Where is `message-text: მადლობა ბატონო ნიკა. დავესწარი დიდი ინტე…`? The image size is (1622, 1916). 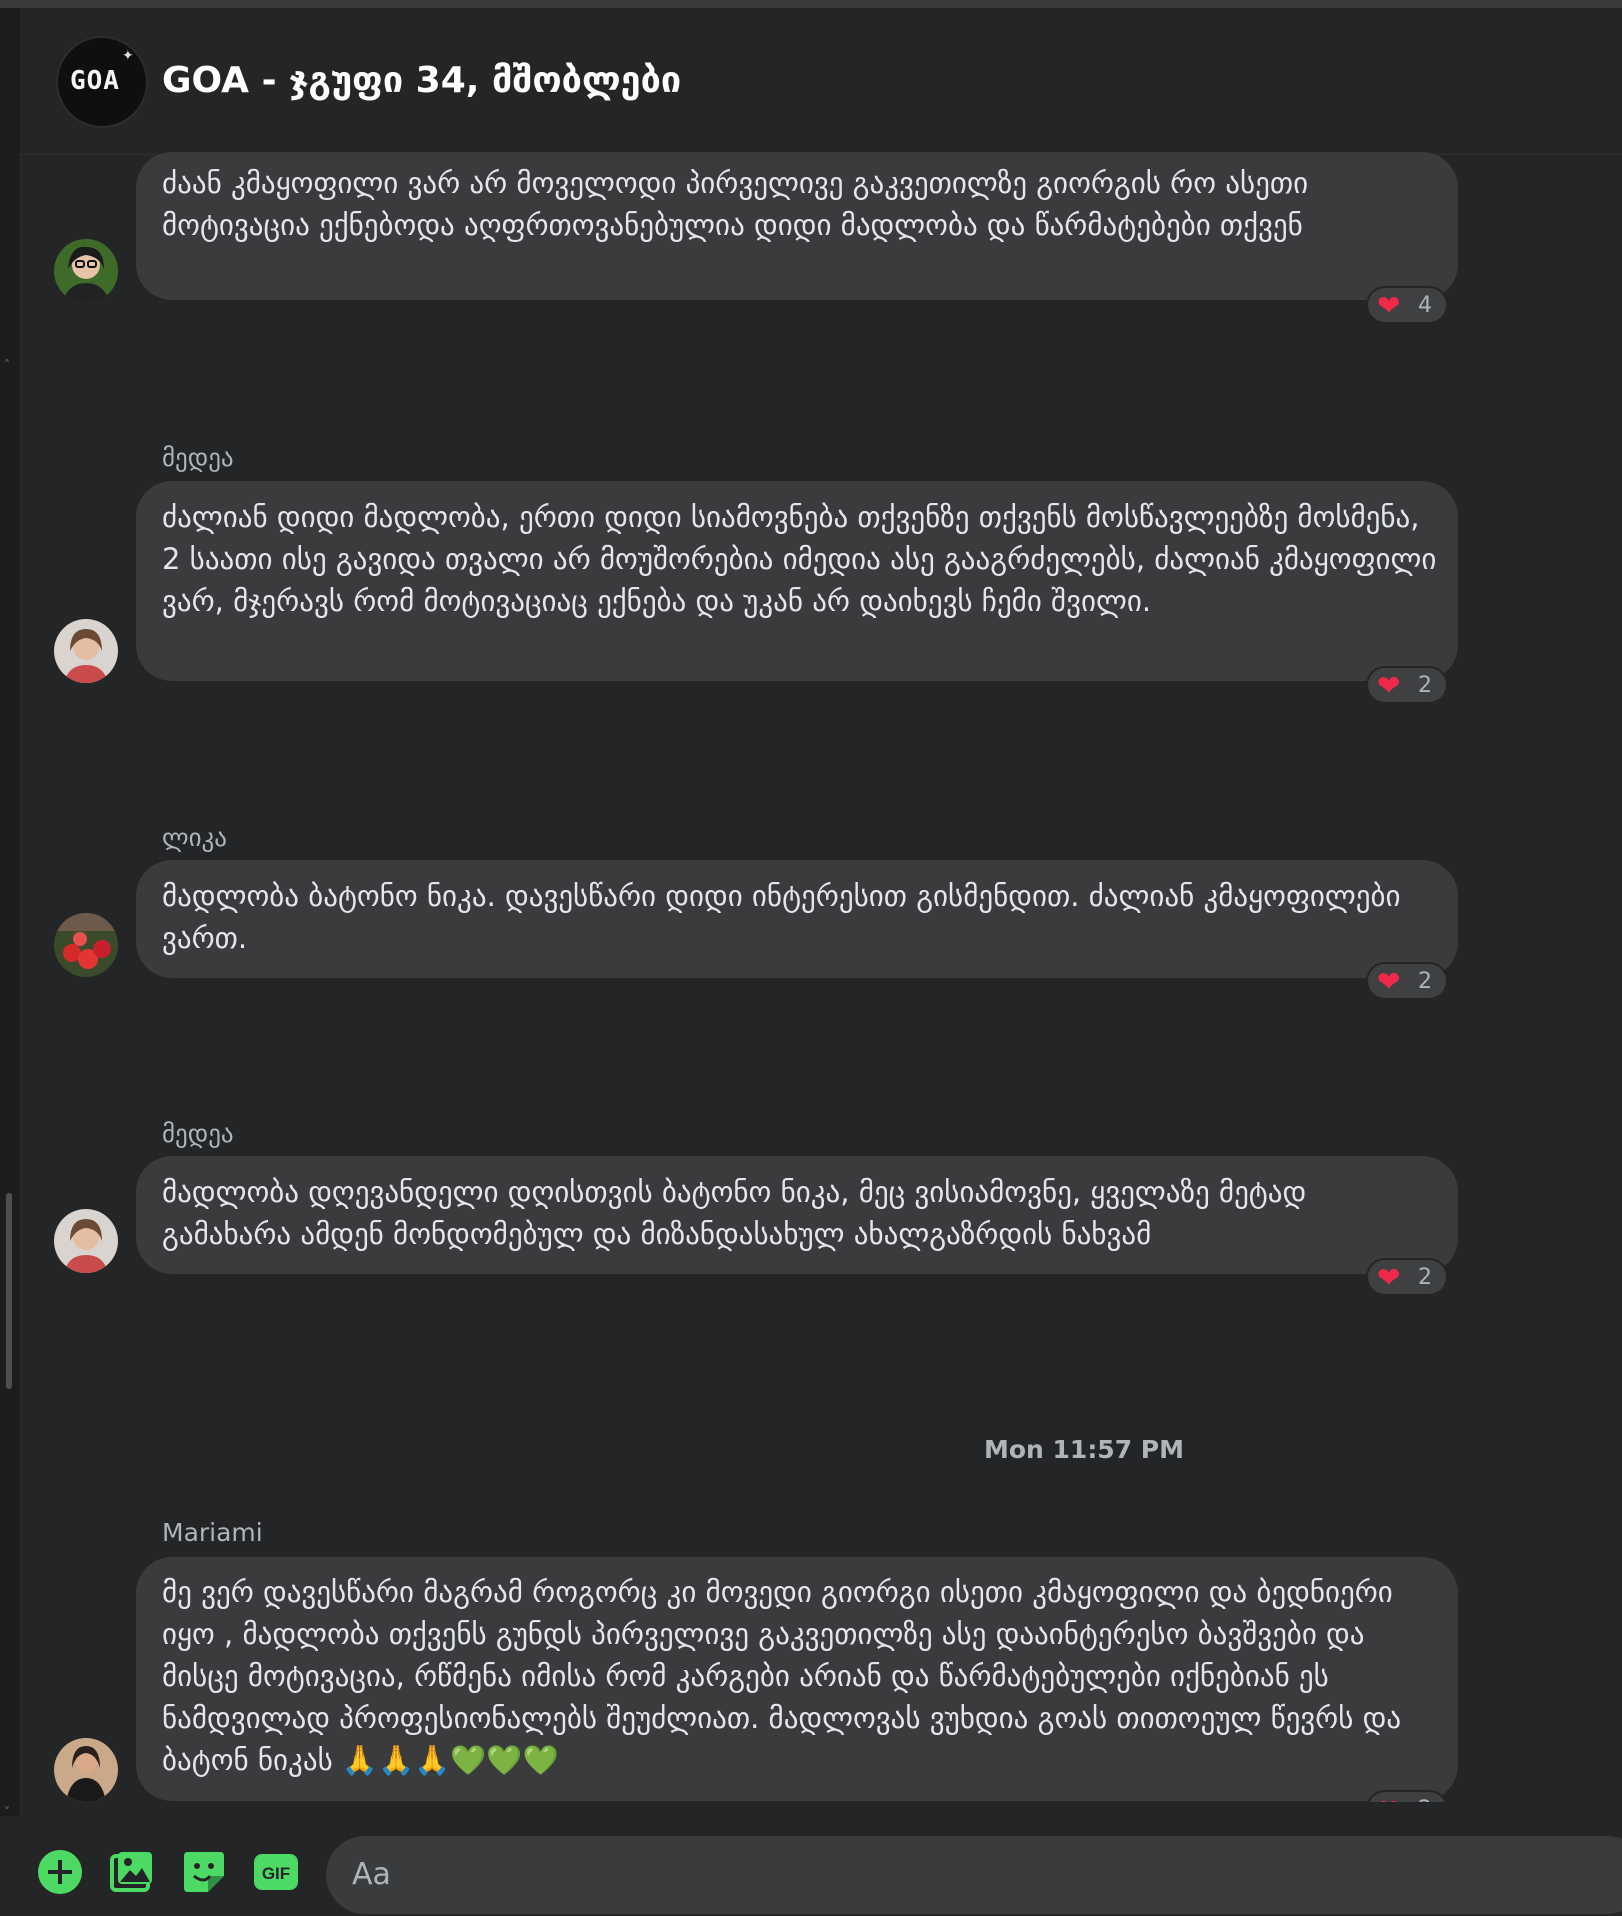
message-text: მადლობა ბატონო ნიკა. დავესწარი დიდი ინტე… is located at coordinates (781, 917).